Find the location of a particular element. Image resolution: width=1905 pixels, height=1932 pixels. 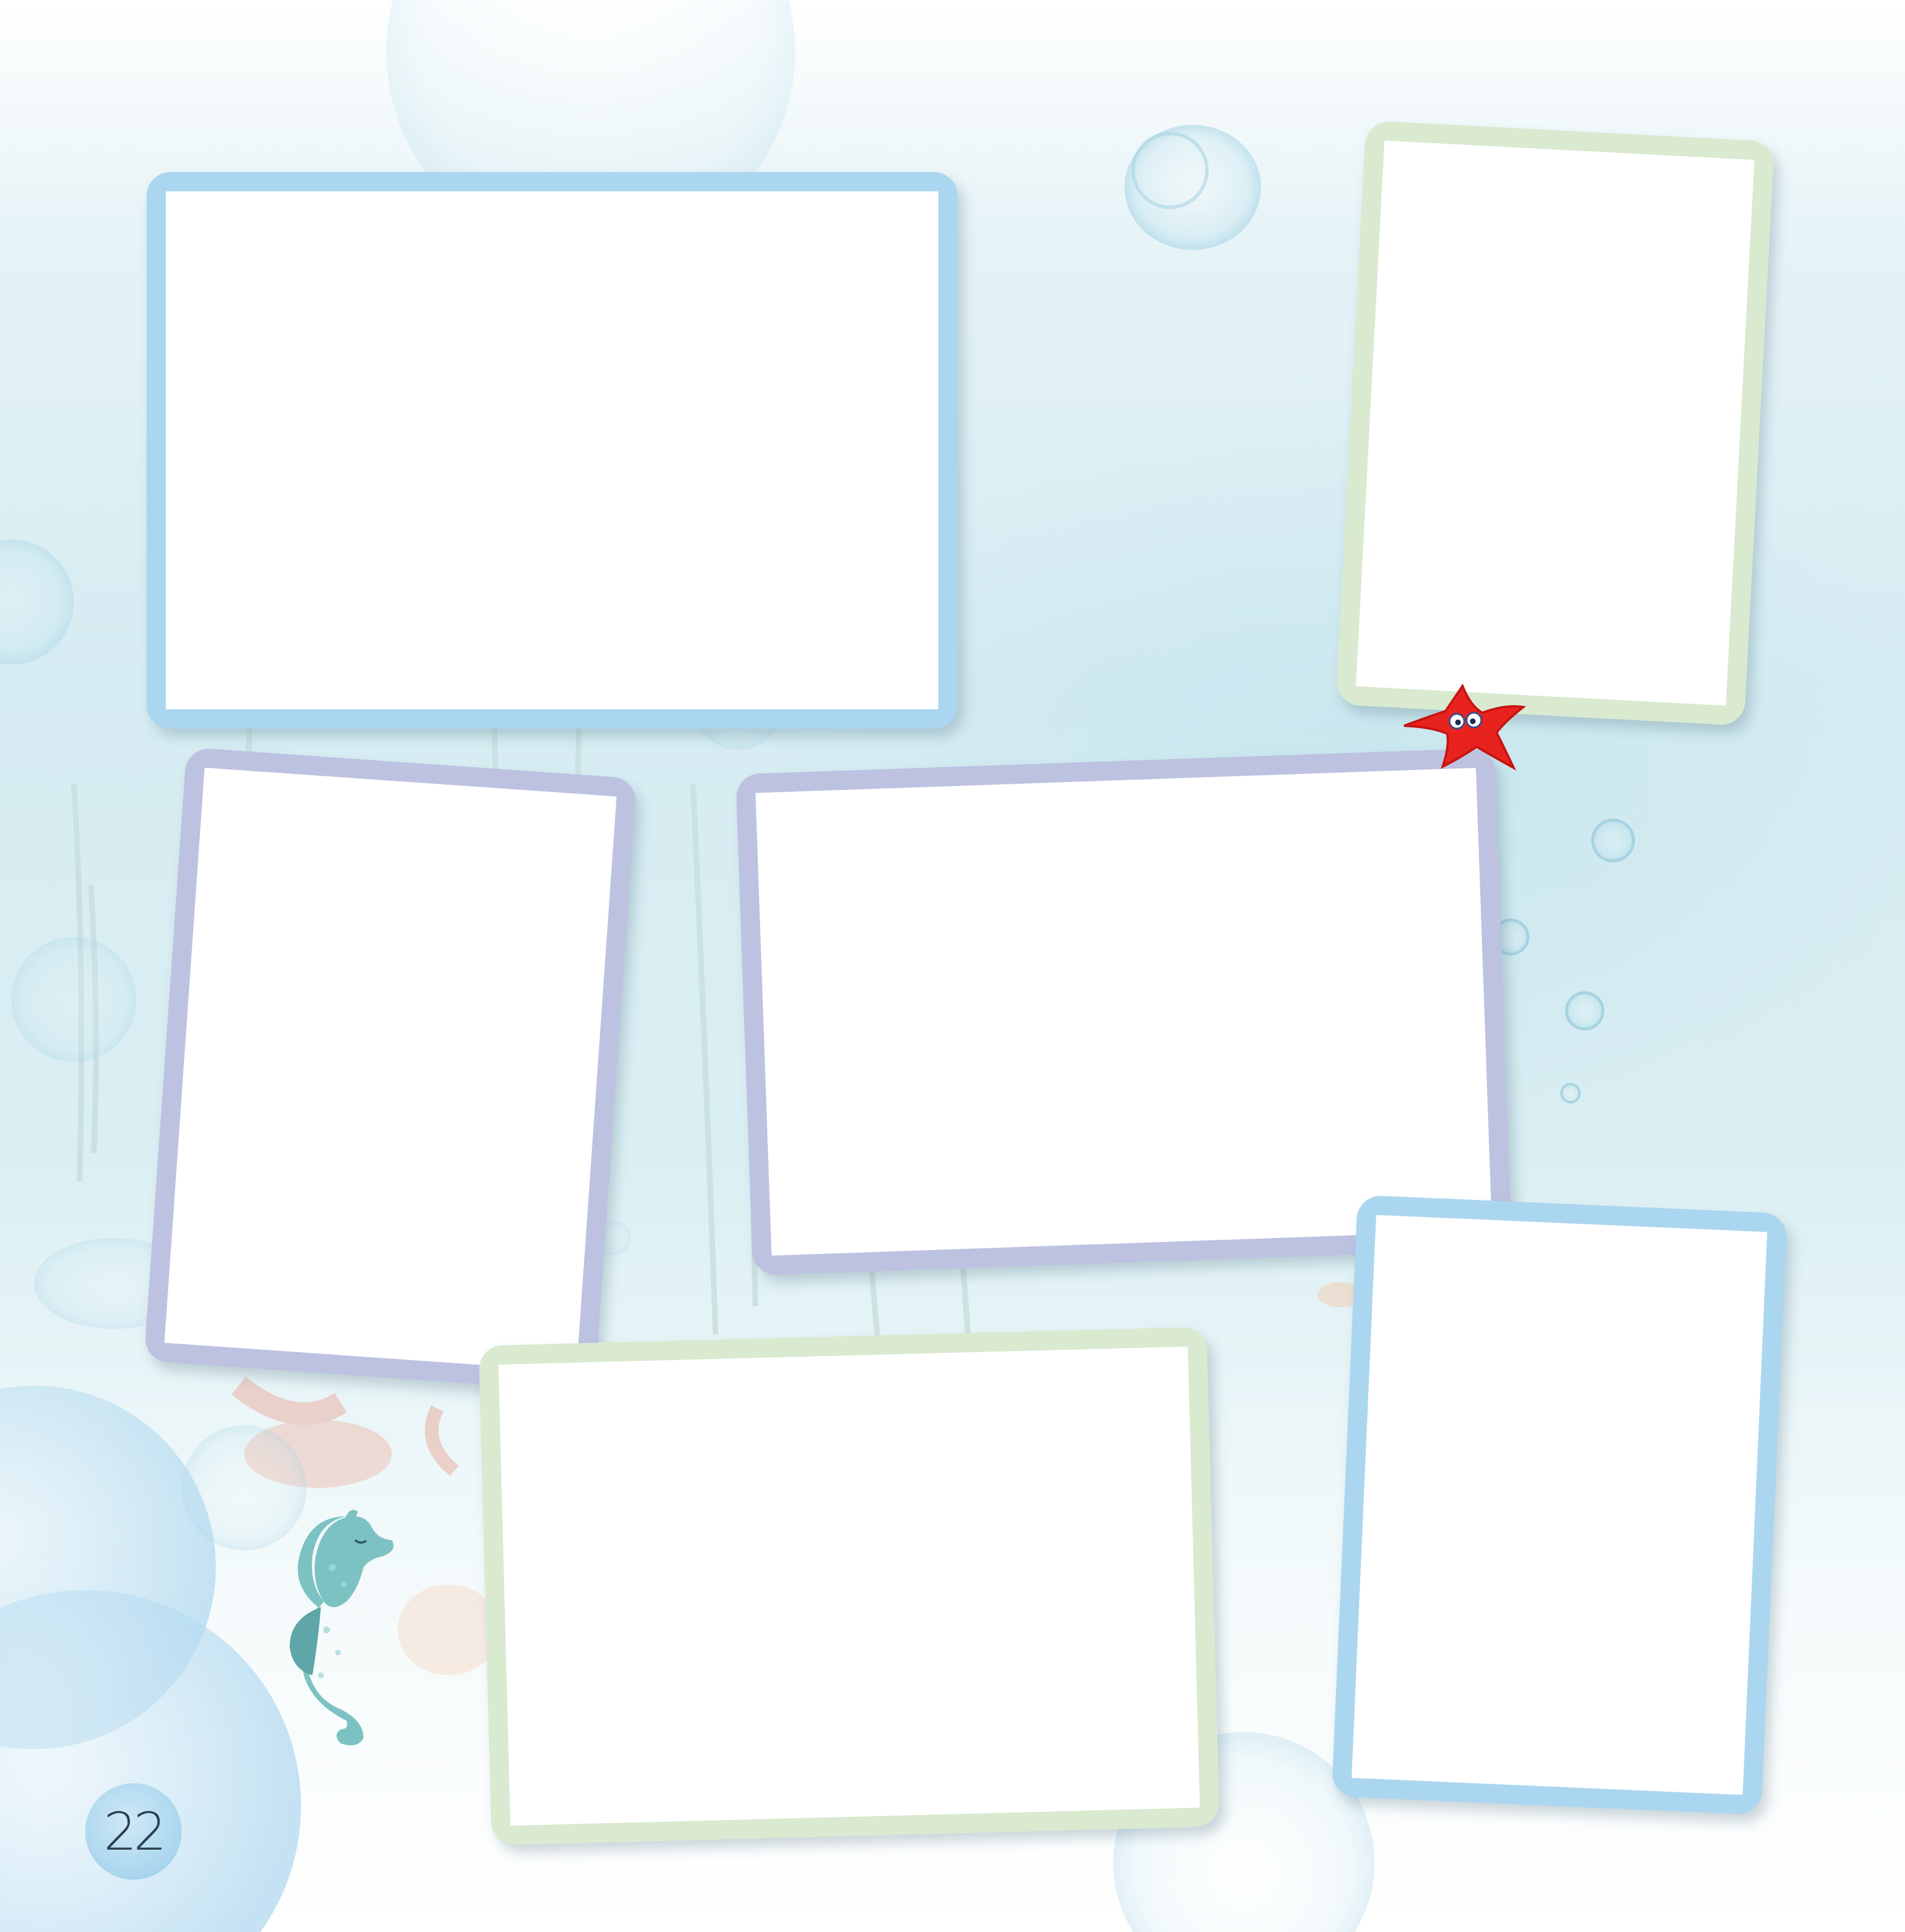

seahorse-icon is located at coordinates (342, 1627).